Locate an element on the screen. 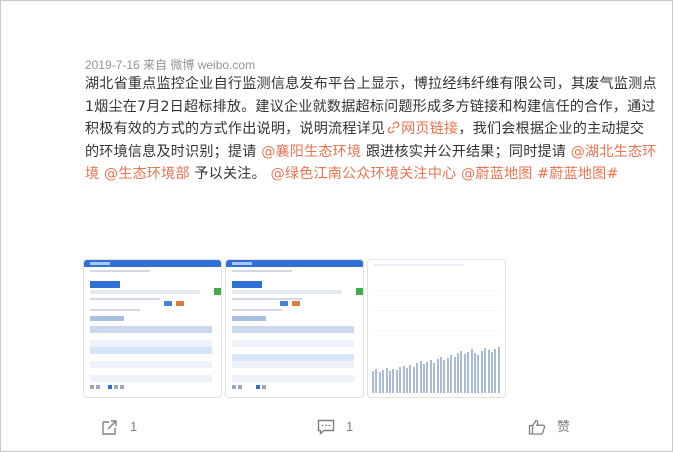  share-button: 1 is located at coordinates (119, 427).